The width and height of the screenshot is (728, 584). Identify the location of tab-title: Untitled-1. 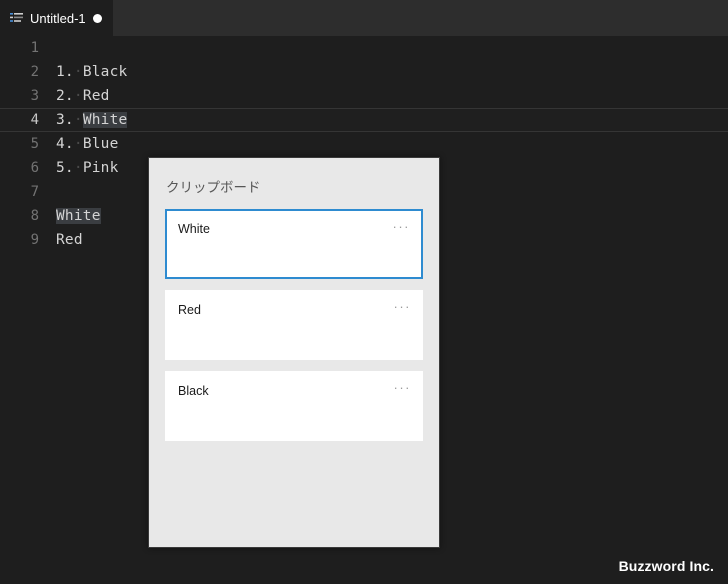
(58, 18).